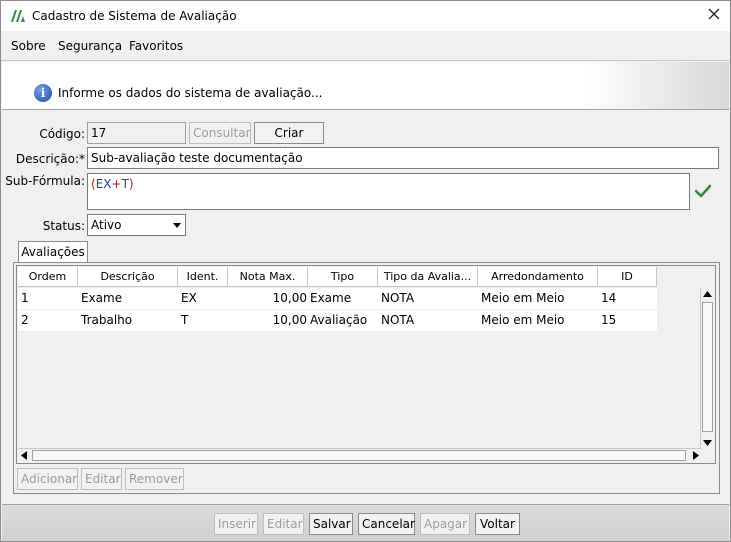 The width and height of the screenshot is (731, 542). What do you see at coordinates (538, 277) in the screenshot?
I see `column-header-arredondamento: Arredondamento` at bounding box center [538, 277].